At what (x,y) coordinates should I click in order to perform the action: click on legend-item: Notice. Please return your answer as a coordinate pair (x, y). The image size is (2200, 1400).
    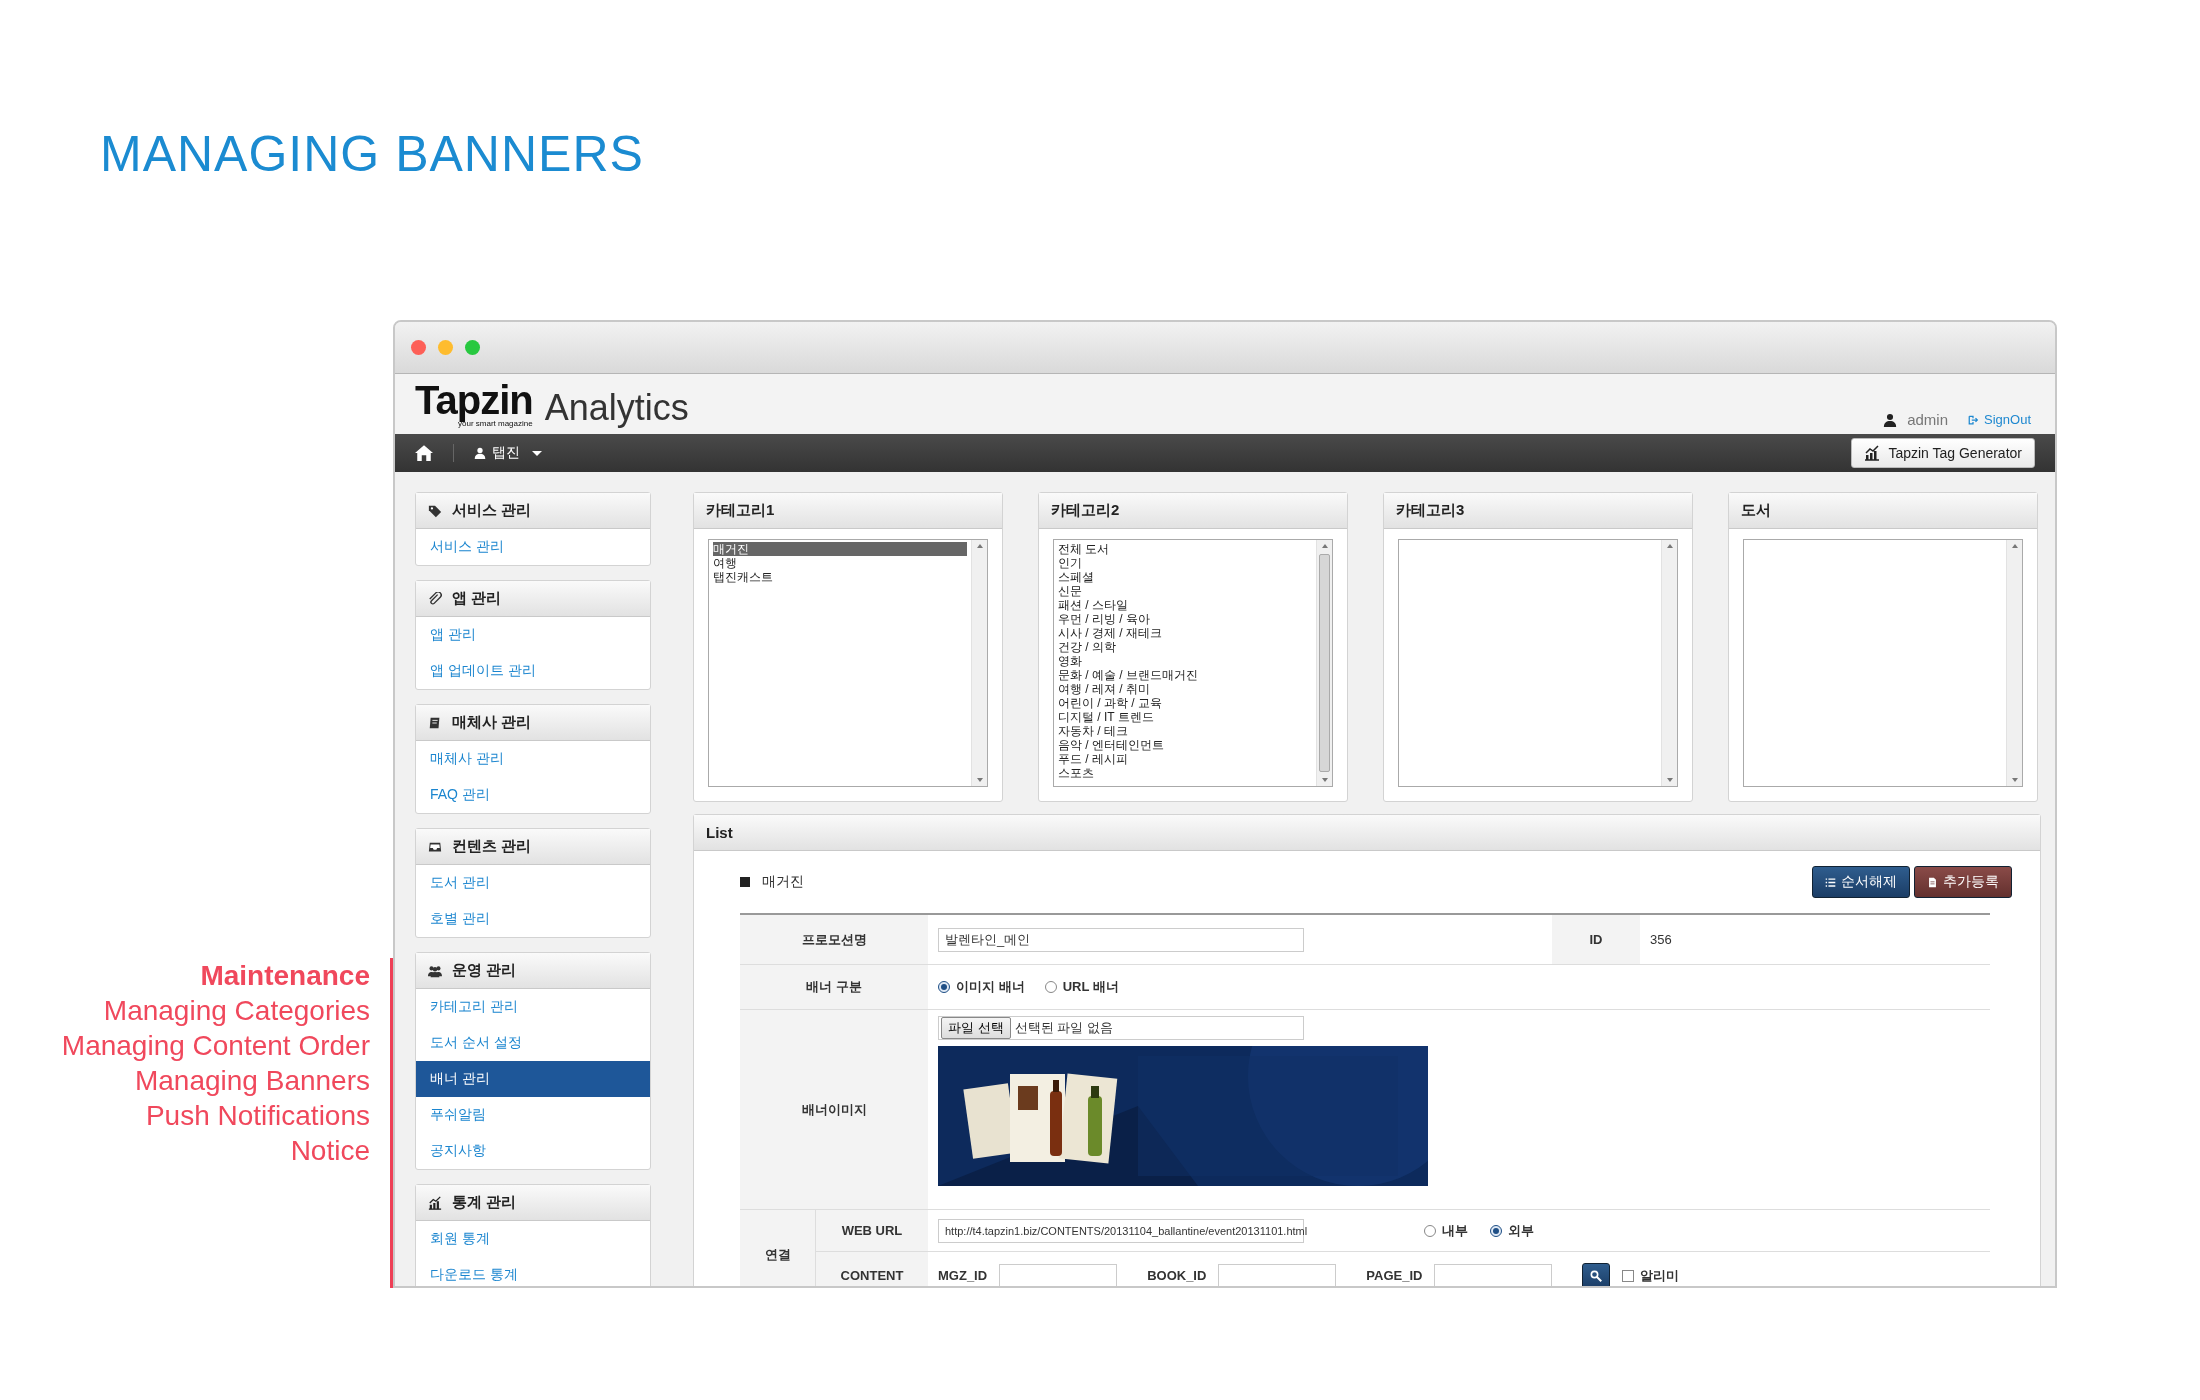
    Looking at the image, I should click on (330, 1151).